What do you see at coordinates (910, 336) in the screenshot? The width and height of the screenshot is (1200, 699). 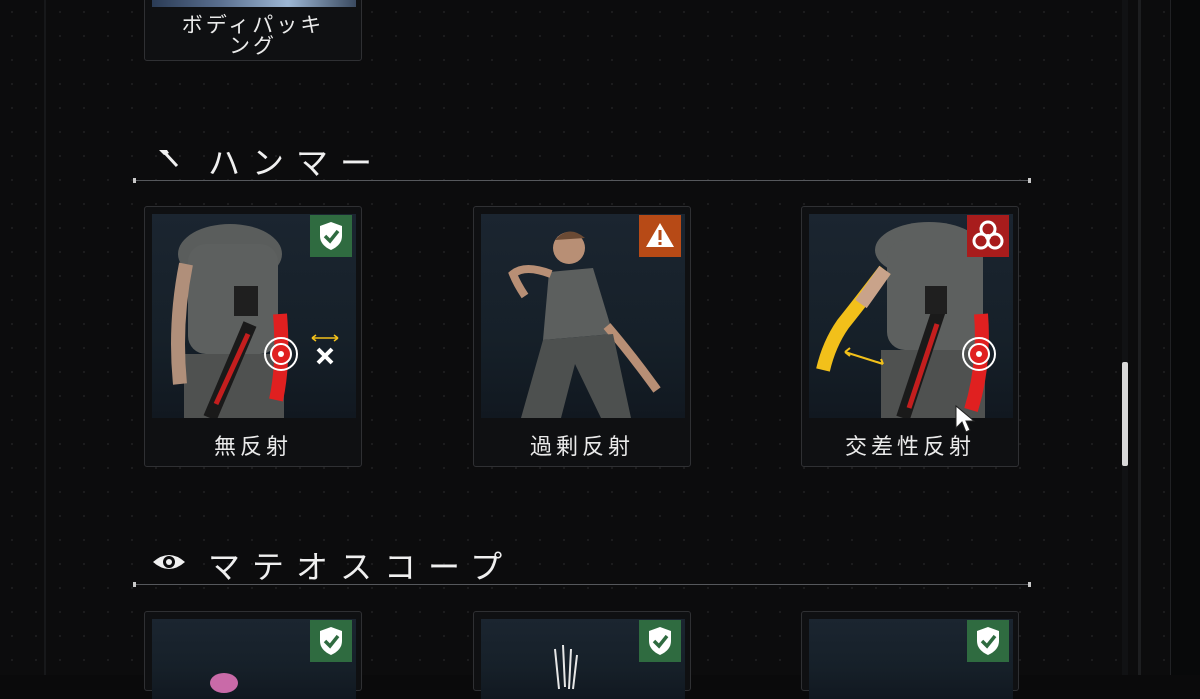 I see `card-crossed-reflex: 交差性反射` at bounding box center [910, 336].